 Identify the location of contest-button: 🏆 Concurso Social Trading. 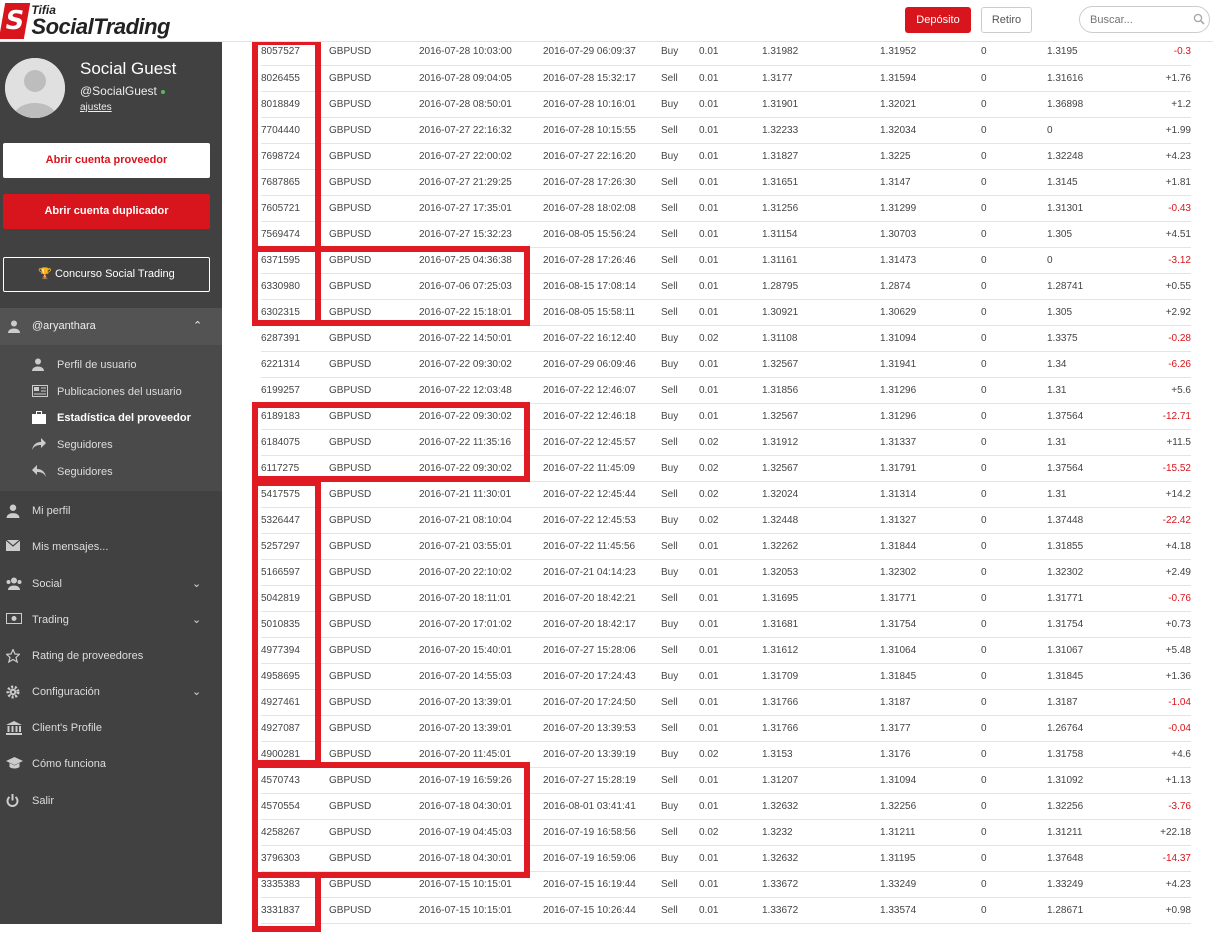
(106, 274).